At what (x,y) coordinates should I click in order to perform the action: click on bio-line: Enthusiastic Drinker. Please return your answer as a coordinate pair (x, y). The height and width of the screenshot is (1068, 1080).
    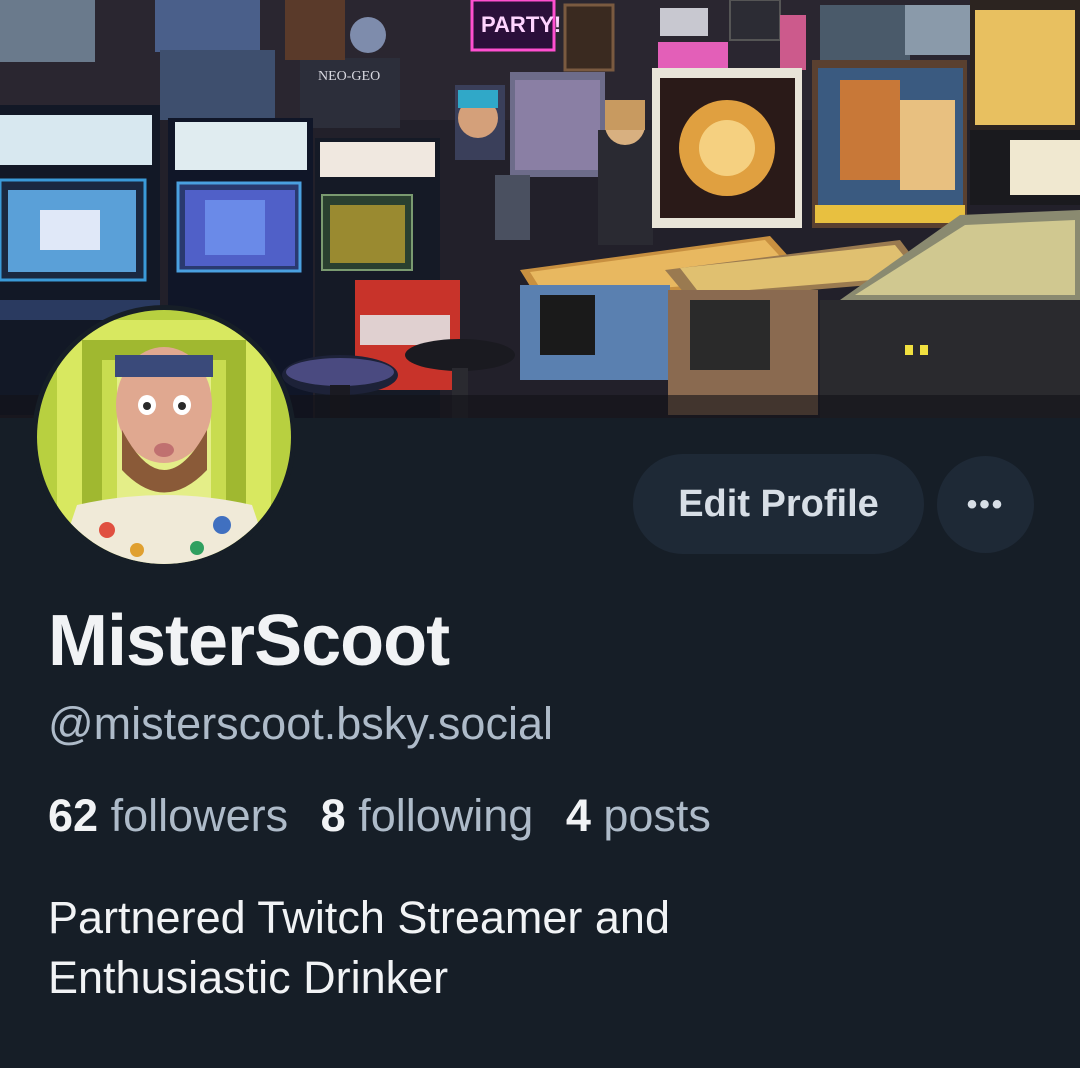
    Looking at the image, I should click on (248, 977).